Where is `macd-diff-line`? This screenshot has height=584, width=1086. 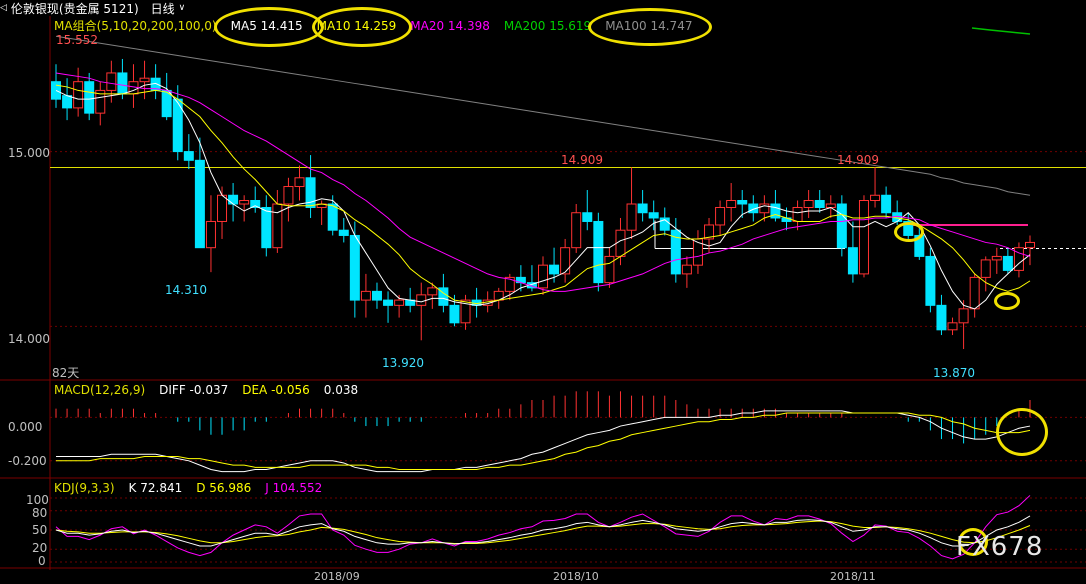
macd-diff-line is located at coordinates (543, 441).